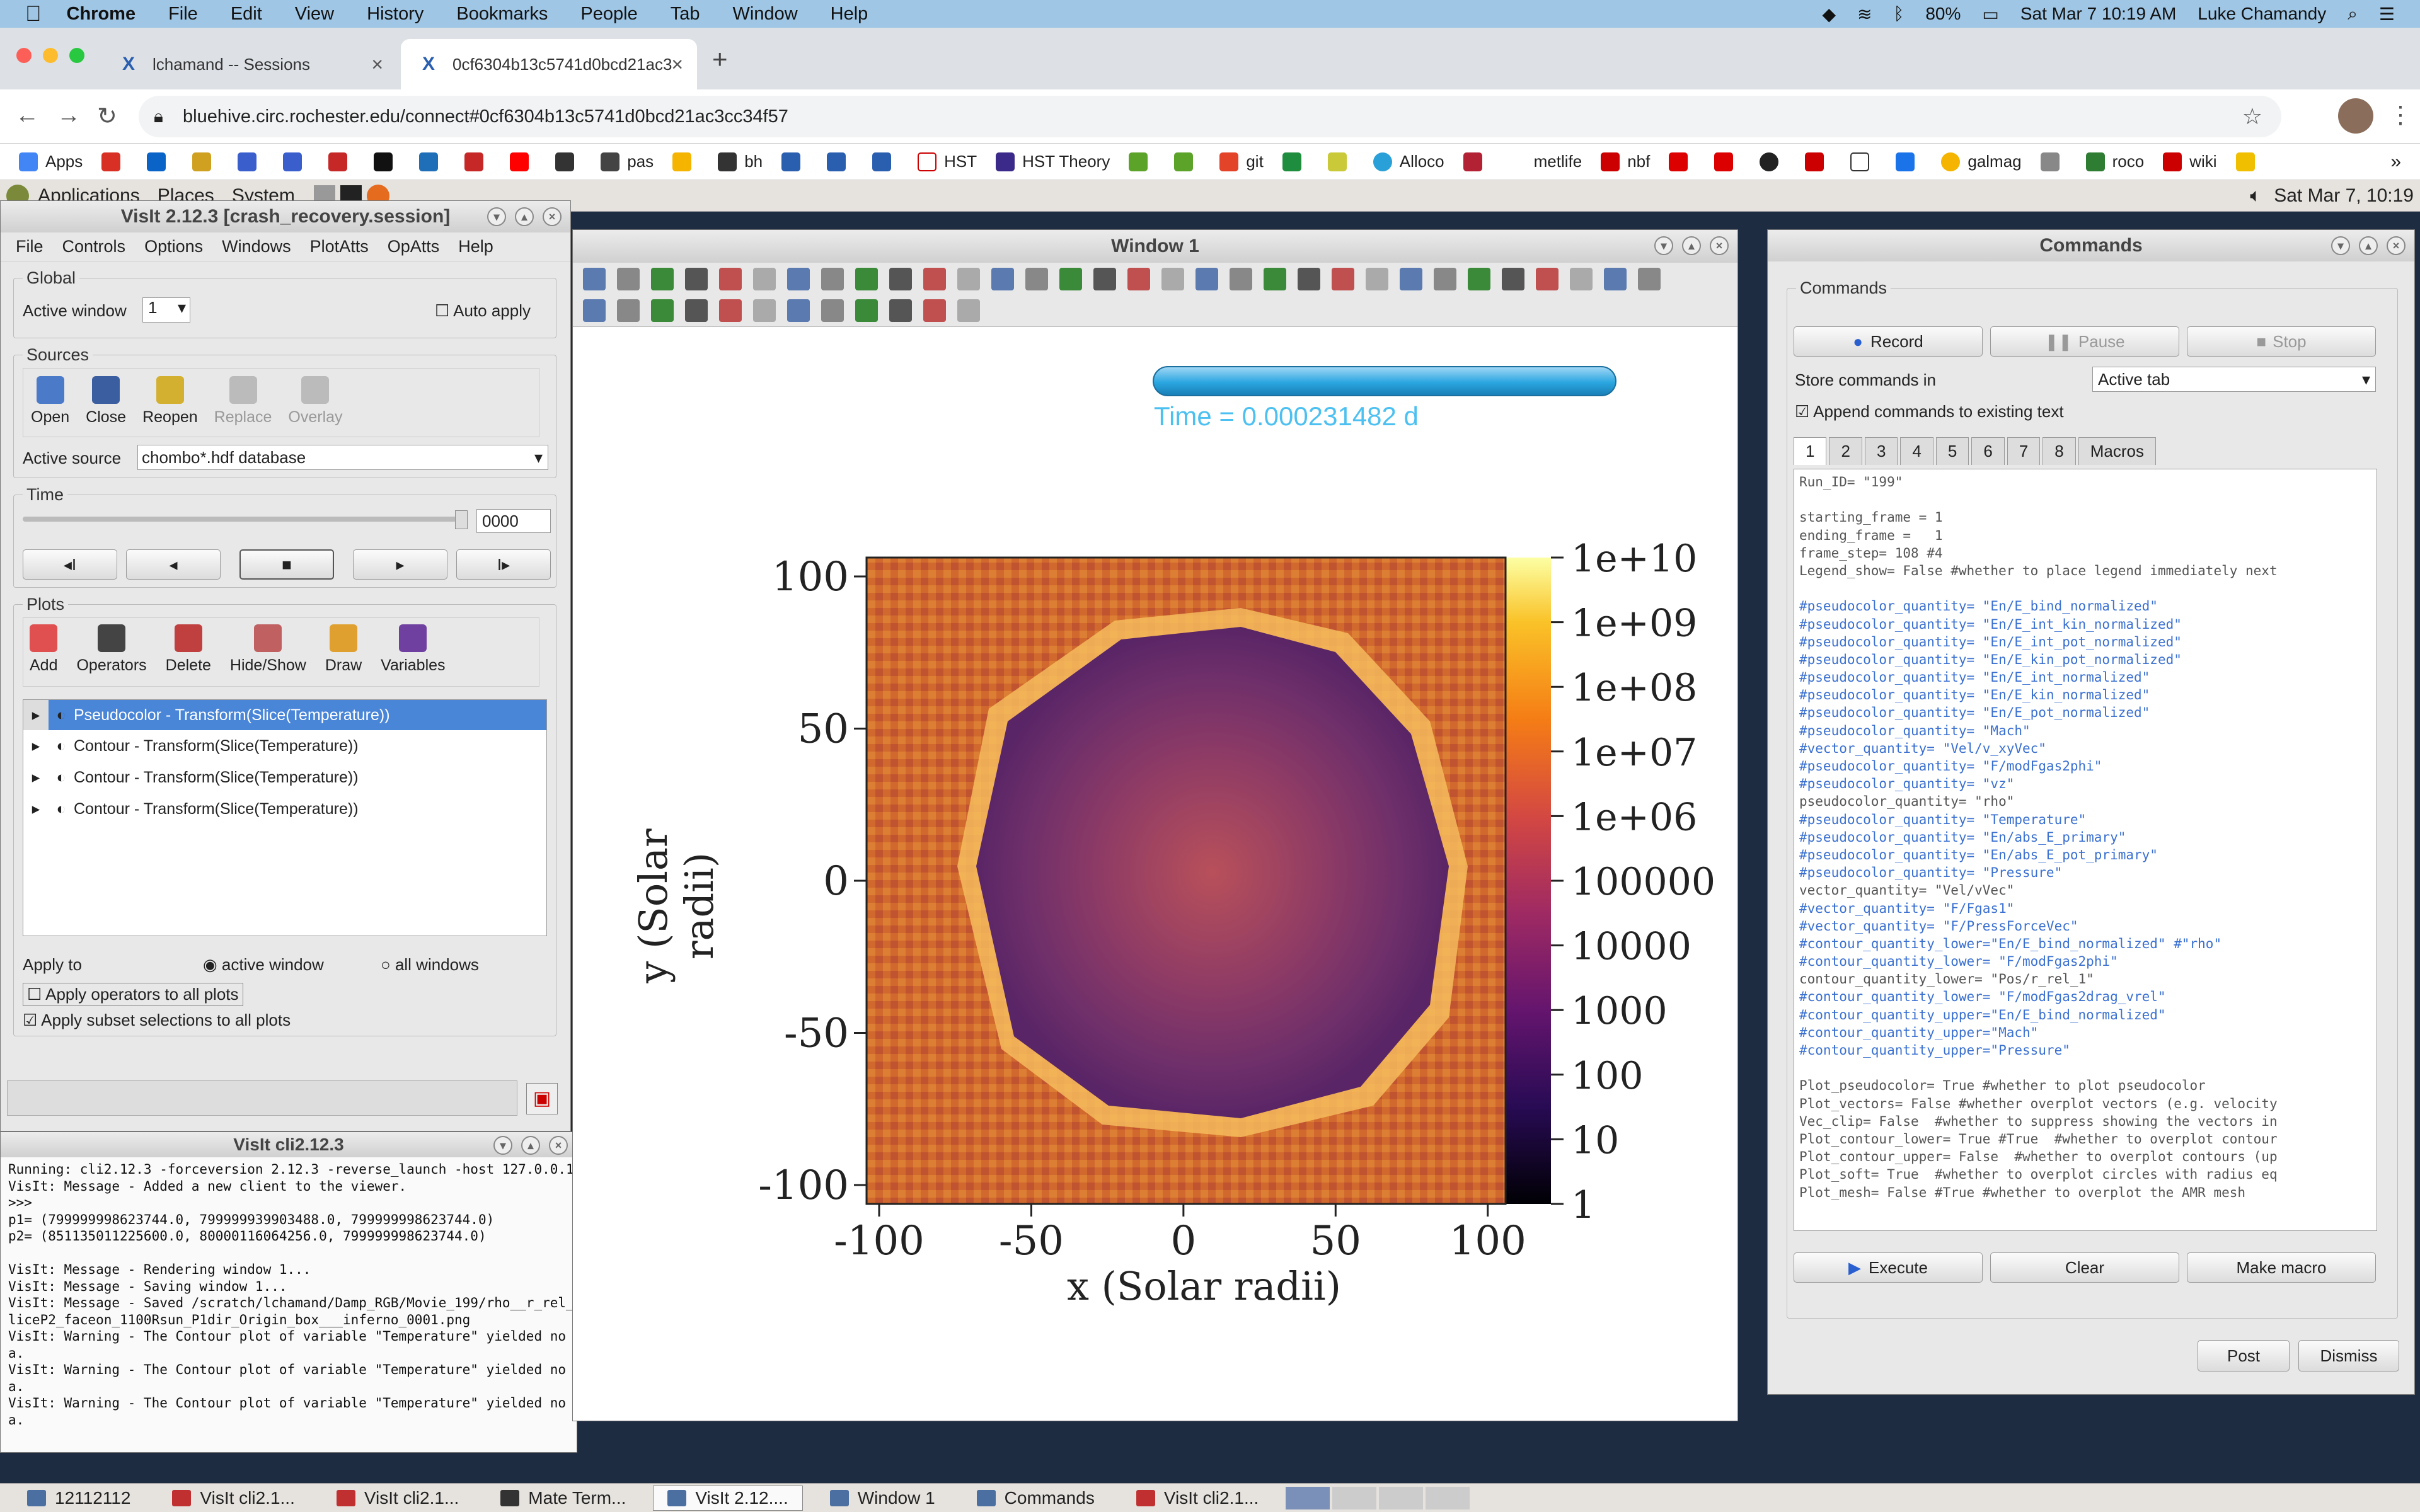 This screenshot has width=2420, height=1512. Describe the element at coordinates (244, 519) in the screenshot. I see `time-slider` at that location.